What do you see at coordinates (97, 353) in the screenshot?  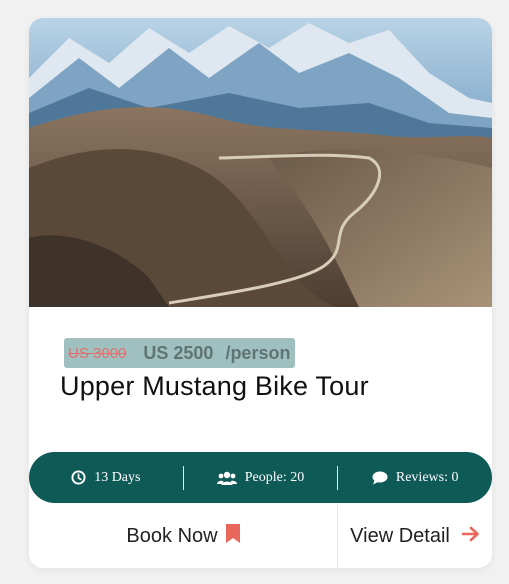 I see `old-price: US 3000` at bounding box center [97, 353].